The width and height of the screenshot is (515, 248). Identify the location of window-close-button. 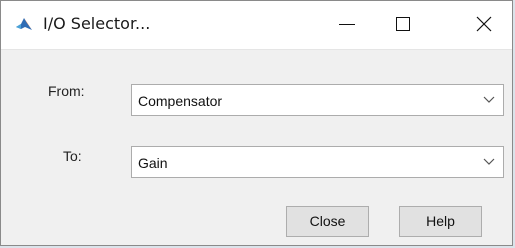
(484, 24).